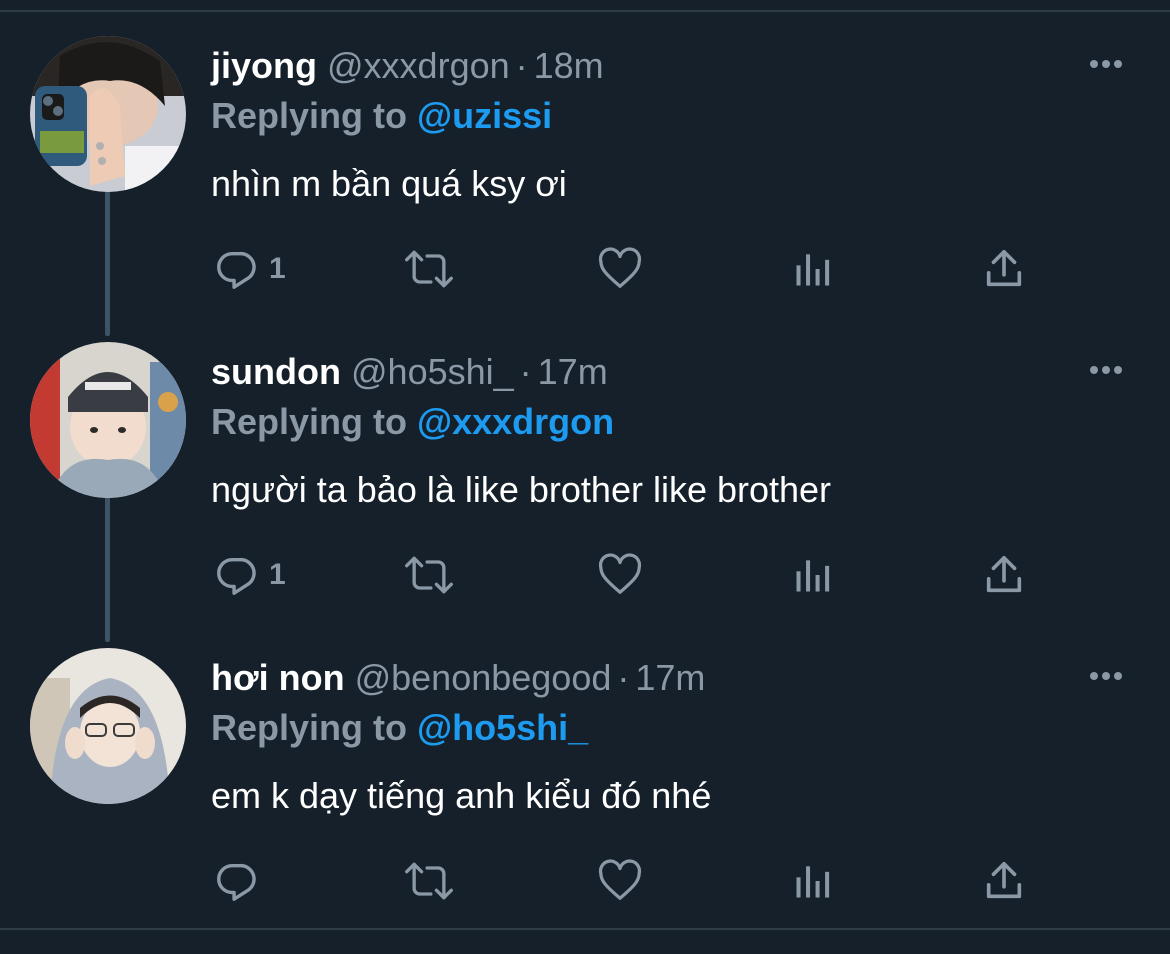 Image resolution: width=1170 pixels, height=954 pixels. What do you see at coordinates (412, 422) in the screenshot?
I see `replying-to-line: Replying to @xxxdrgon` at bounding box center [412, 422].